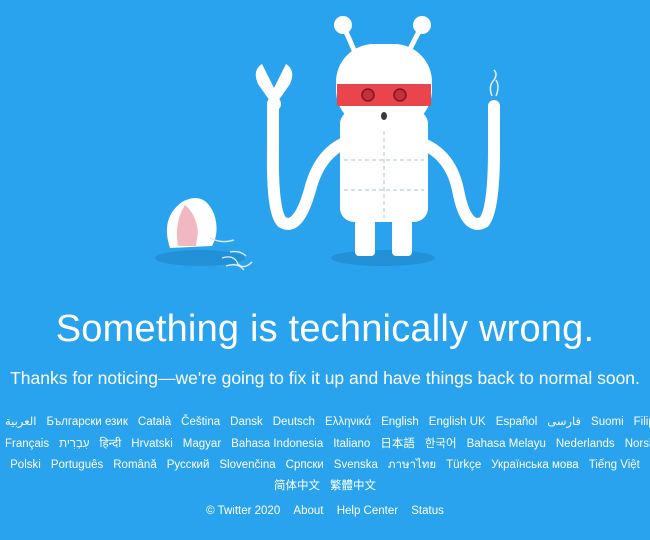 Image resolution: width=650 pixels, height=540 pixels. I want to click on language-link: Српски, so click(305, 465).